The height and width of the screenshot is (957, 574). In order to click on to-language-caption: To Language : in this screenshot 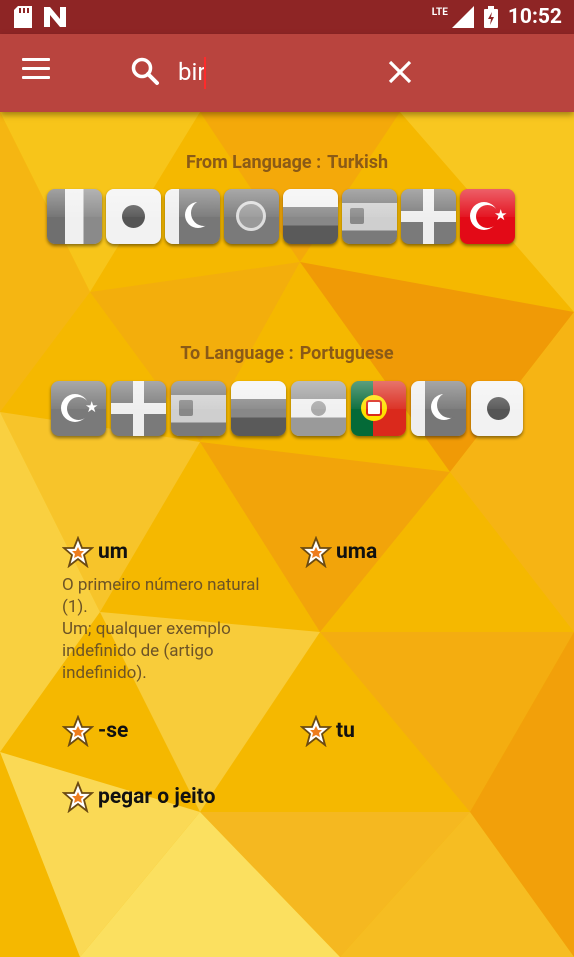, I will do `click(237, 353)`.